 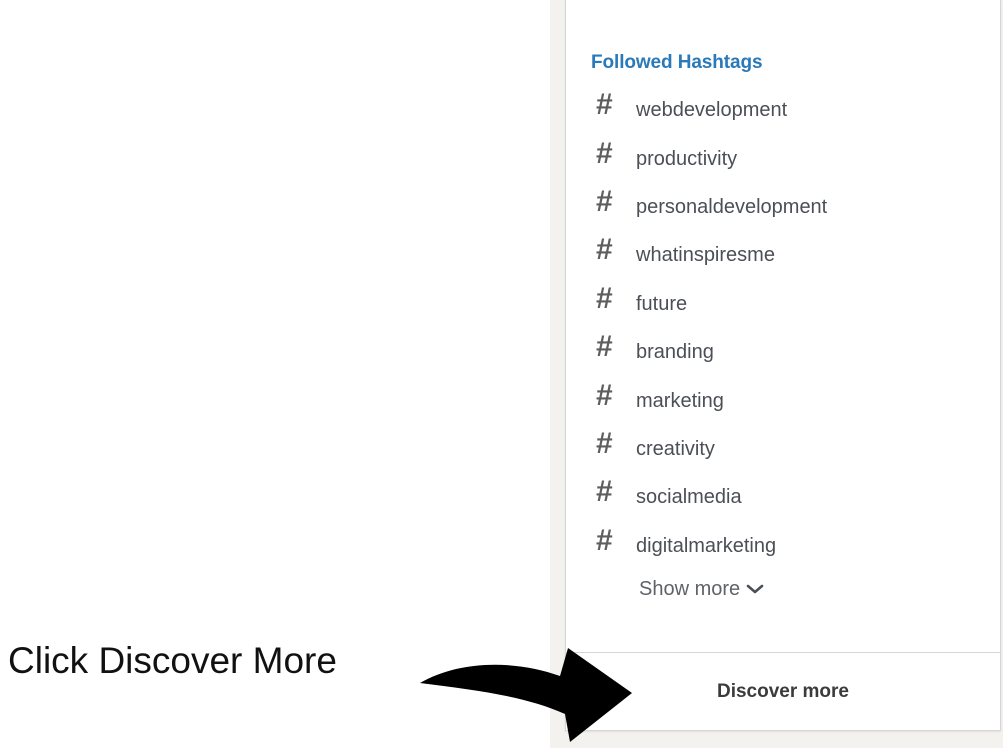 What do you see at coordinates (690, 589) in the screenshot?
I see `show-more-label: Show more` at bounding box center [690, 589].